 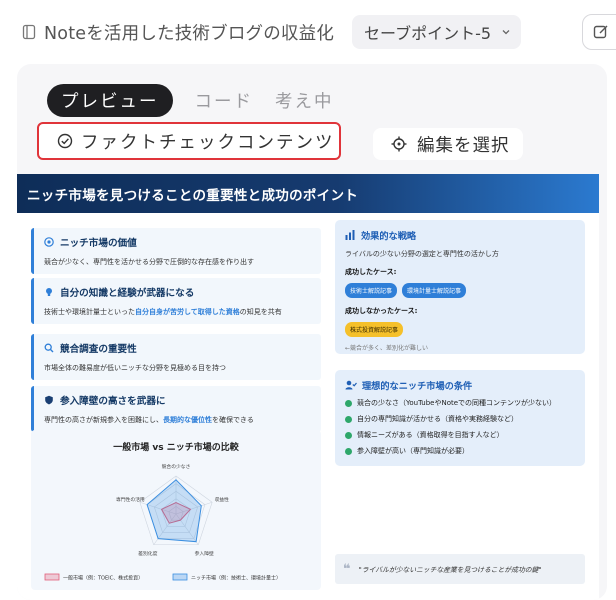 What do you see at coordinates (389, 236) in the screenshot?
I see `strategy-title: 効果的な戦略` at bounding box center [389, 236].